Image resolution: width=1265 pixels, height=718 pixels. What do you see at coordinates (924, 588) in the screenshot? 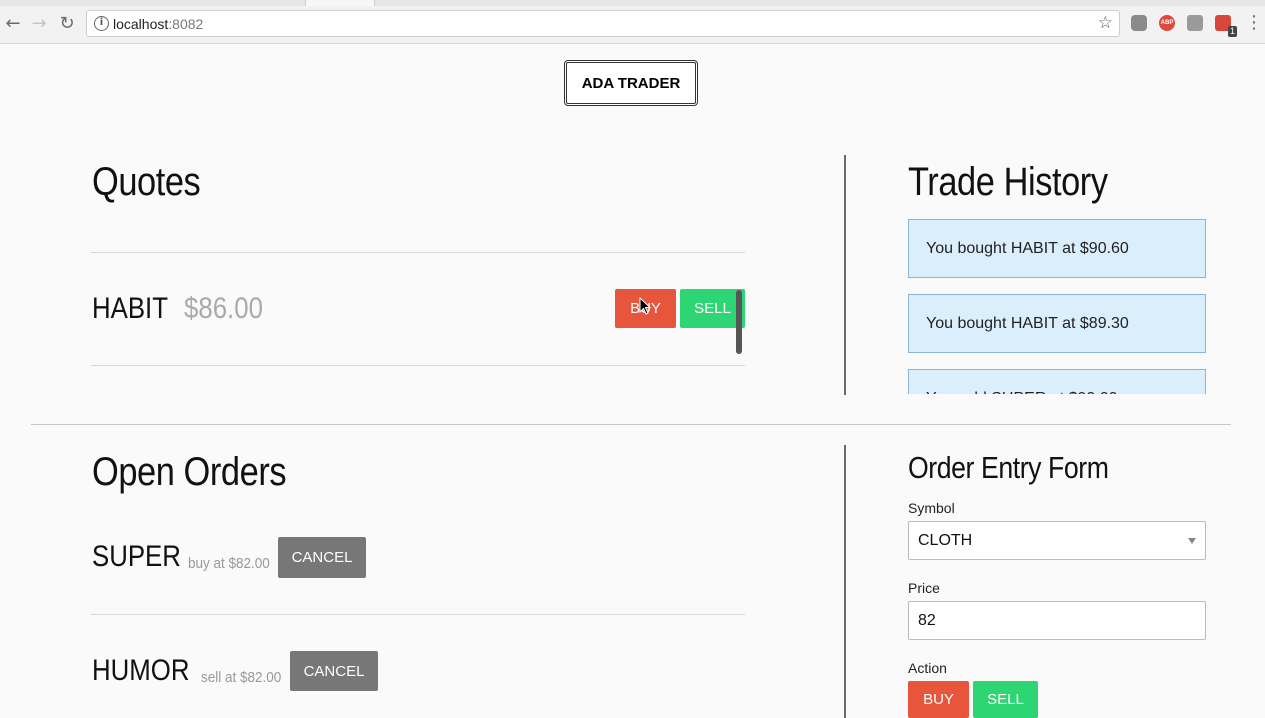
I see `price-label: Price` at bounding box center [924, 588].